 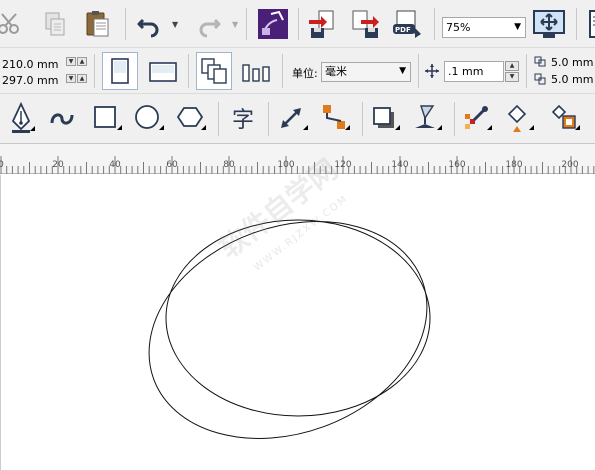 What do you see at coordinates (172, 165) in the screenshot?
I see `ruler-label: 60` at bounding box center [172, 165].